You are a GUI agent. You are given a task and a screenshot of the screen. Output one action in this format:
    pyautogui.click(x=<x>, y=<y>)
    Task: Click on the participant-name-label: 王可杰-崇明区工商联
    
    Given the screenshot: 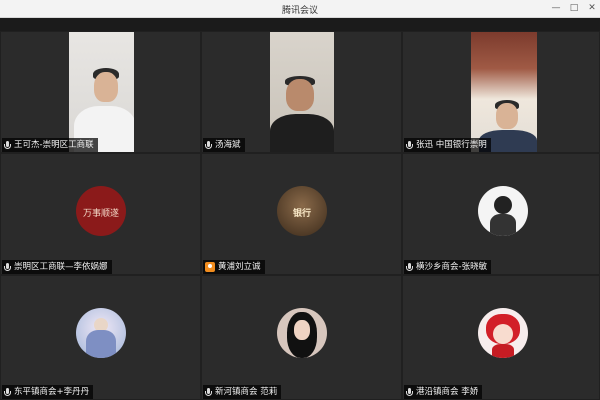 What is the action you would take?
    pyautogui.click(x=50, y=145)
    